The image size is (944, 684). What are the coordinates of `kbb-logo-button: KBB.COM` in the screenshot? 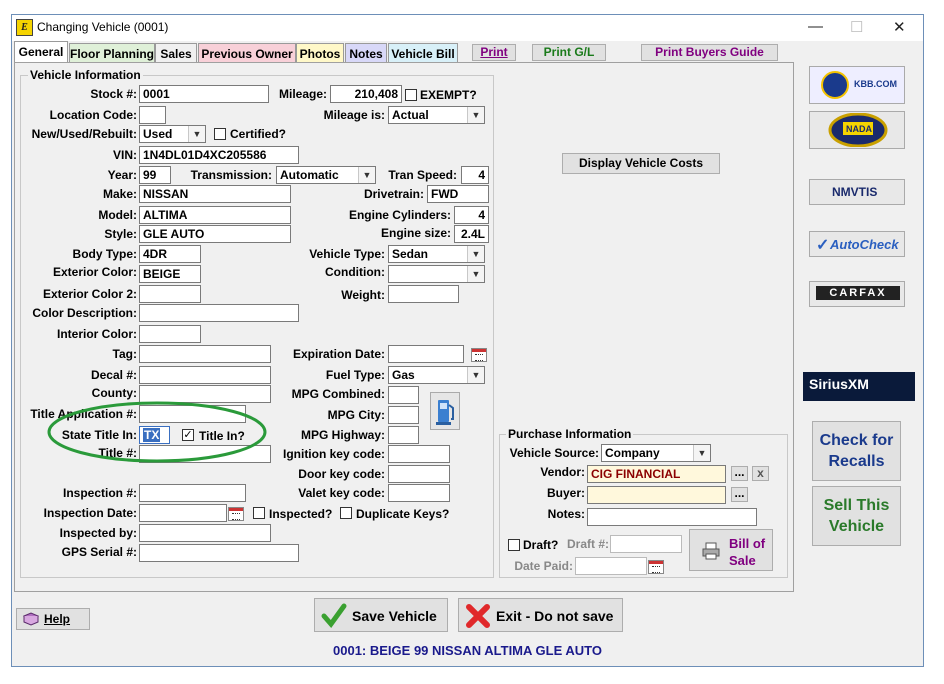 It's located at (857, 85).